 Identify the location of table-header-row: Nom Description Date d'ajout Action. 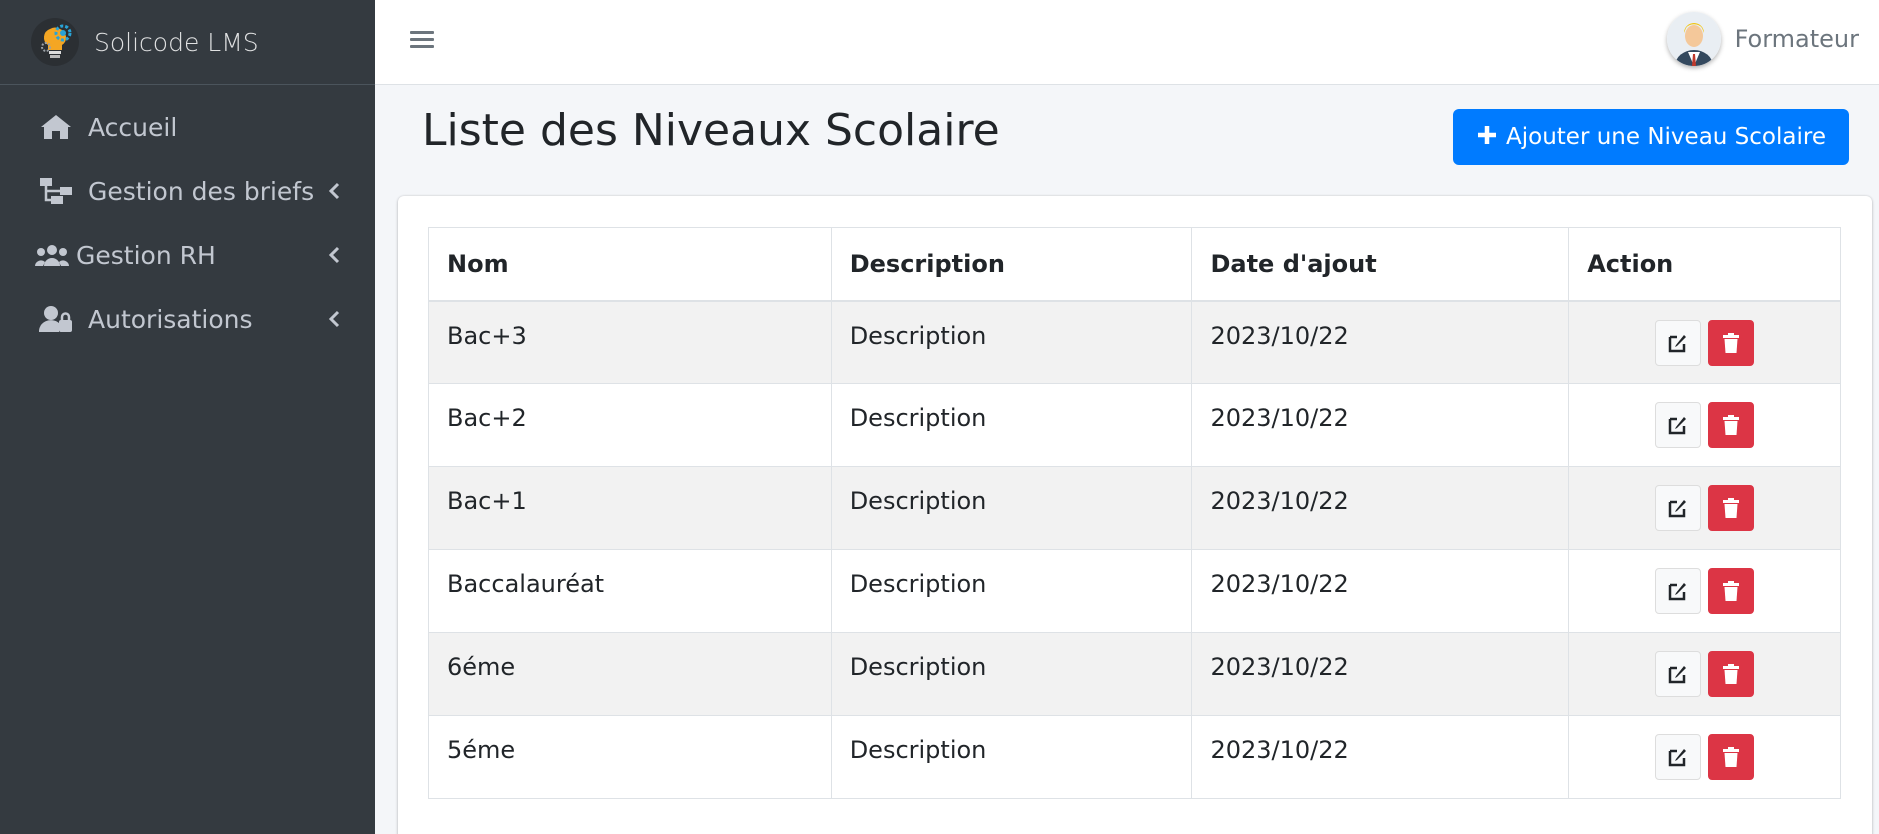
(1134, 264).